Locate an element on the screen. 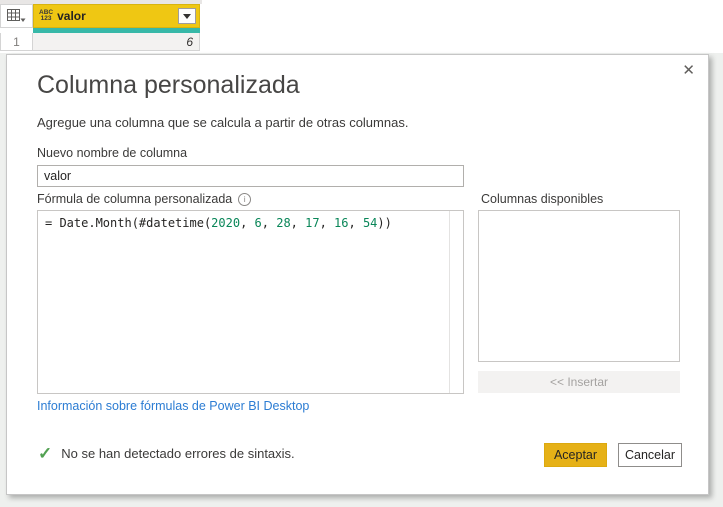 Image resolution: width=723 pixels, height=507 pixels. data-preview-strip: ABC 123 valor 1 6 is located at coordinates (361, 26).